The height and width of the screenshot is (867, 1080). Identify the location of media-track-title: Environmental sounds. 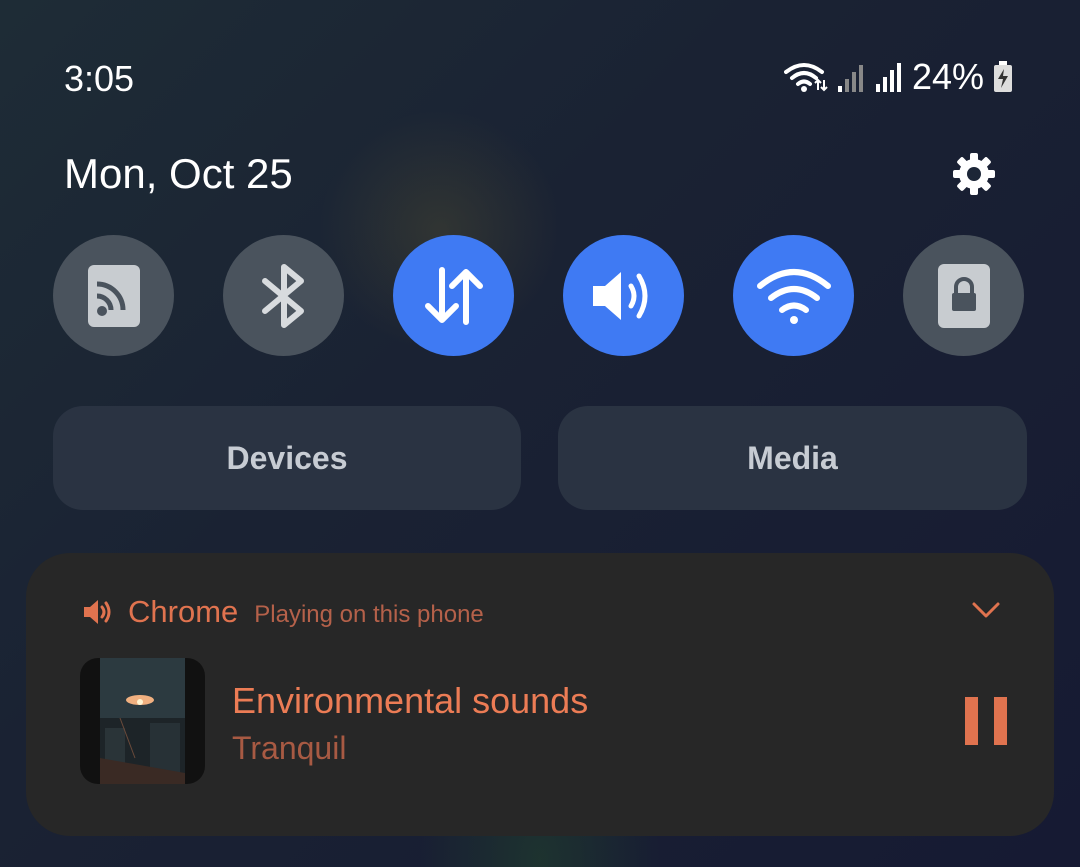
(410, 700).